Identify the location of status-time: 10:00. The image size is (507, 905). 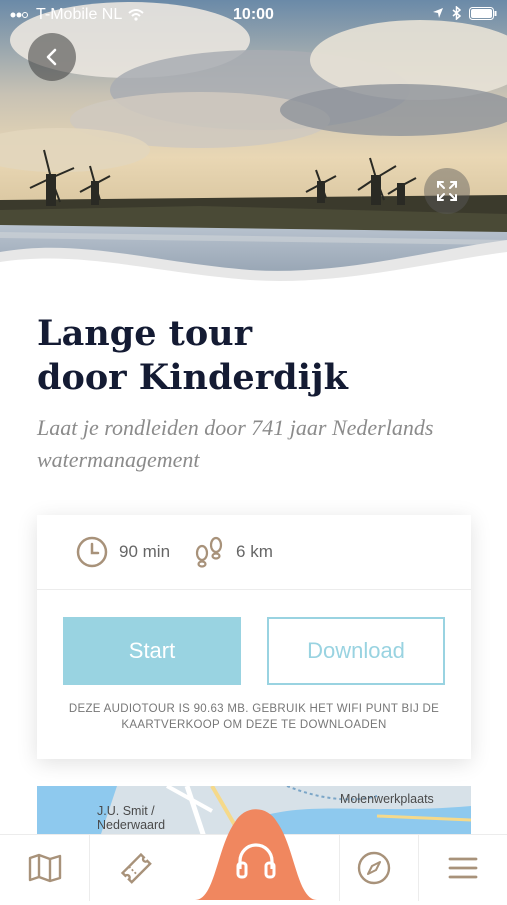
(253, 14).